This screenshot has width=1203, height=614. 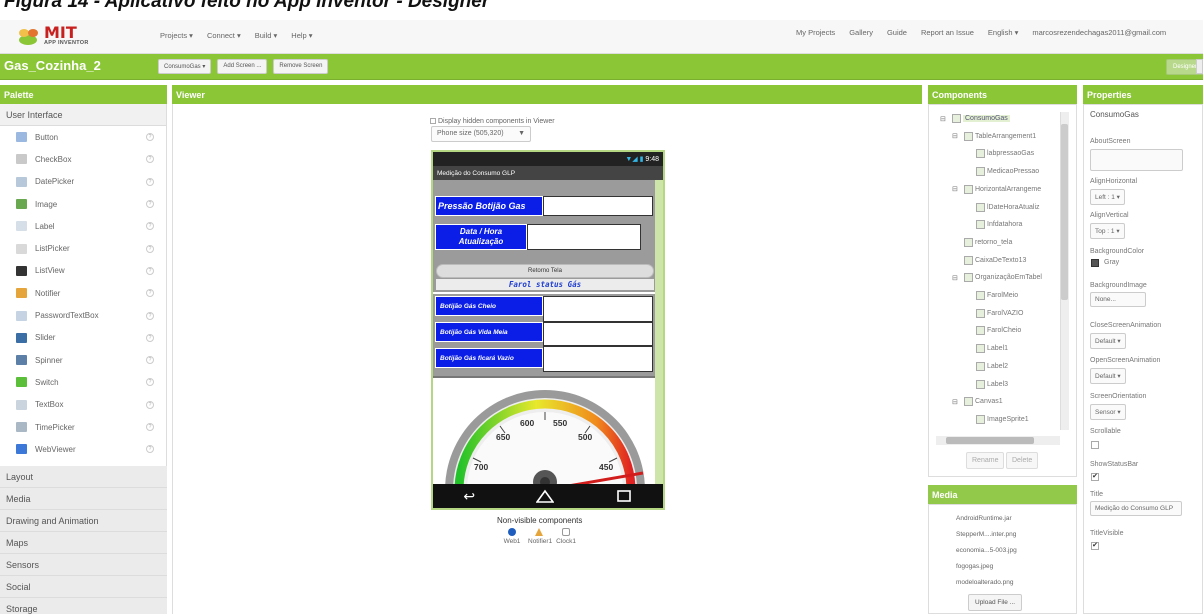 I want to click on category-user-interface: User Interface, so click(x=83, y=115).